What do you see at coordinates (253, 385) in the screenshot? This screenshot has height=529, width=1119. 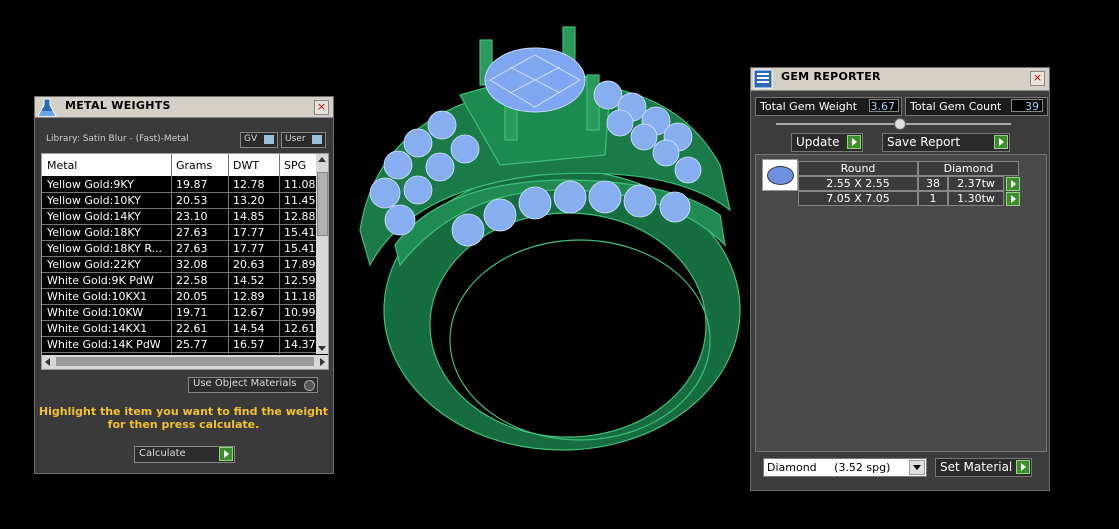 I see `use-object-materials-button: Use Object Materials` at bounding box center [253, 385].